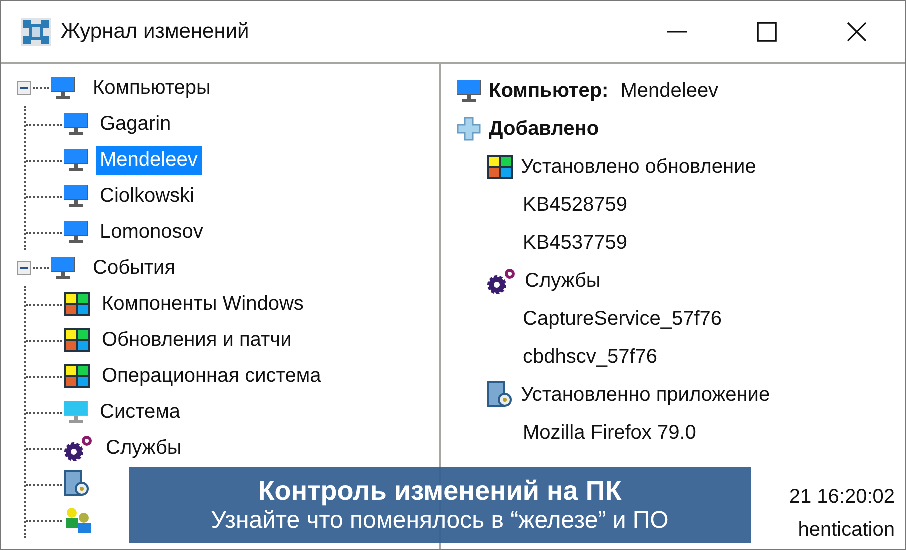 Image resolution: width=906 pixels, height=550 pixels. I want to click on banner-title: Контроль изменений на ПК, so click(440, 491).